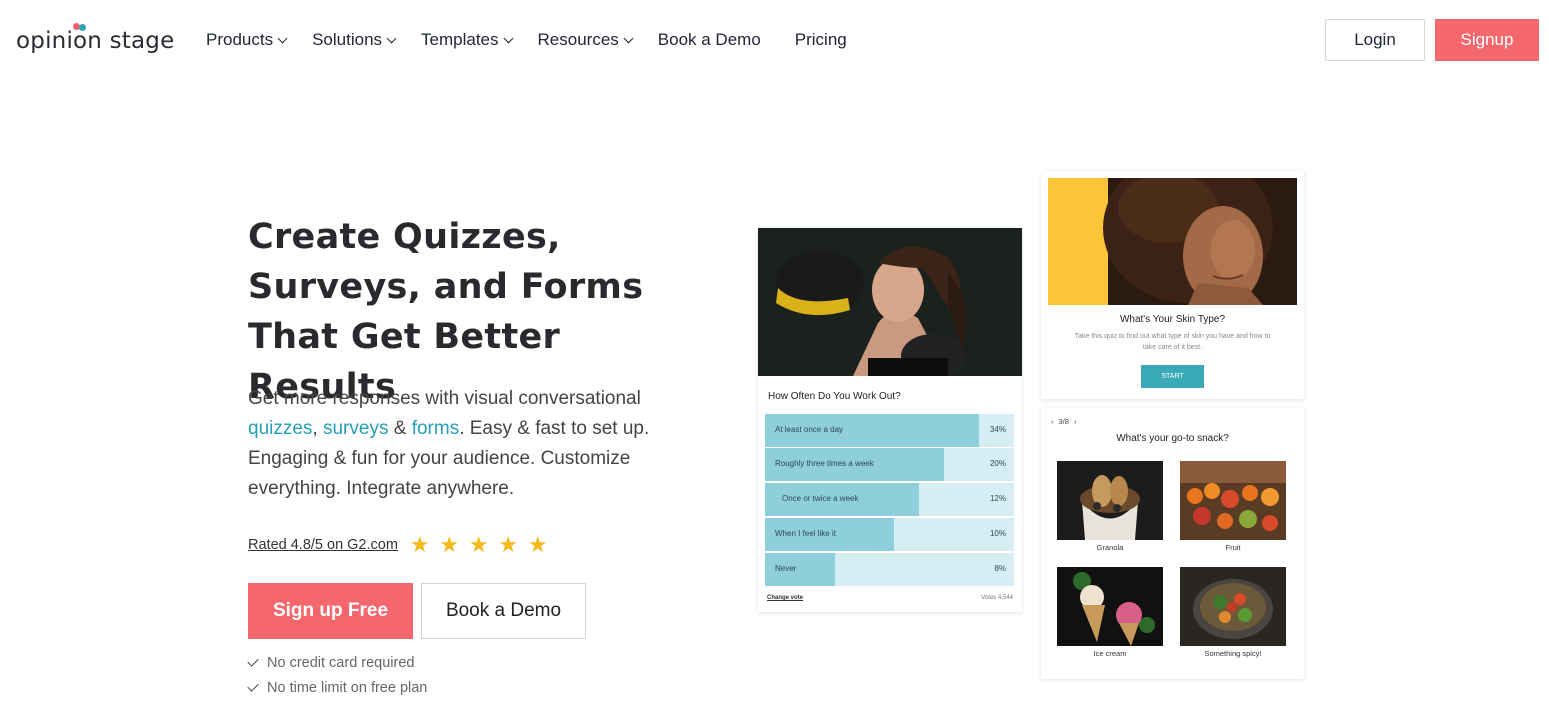 This screenshot has width=1549, height=717. Describe the element at coordinates (1172, 543) in the screenshot. I see `snack-question-card: ‹ 3/8 › What's your go-to snack? Granola` at that location.